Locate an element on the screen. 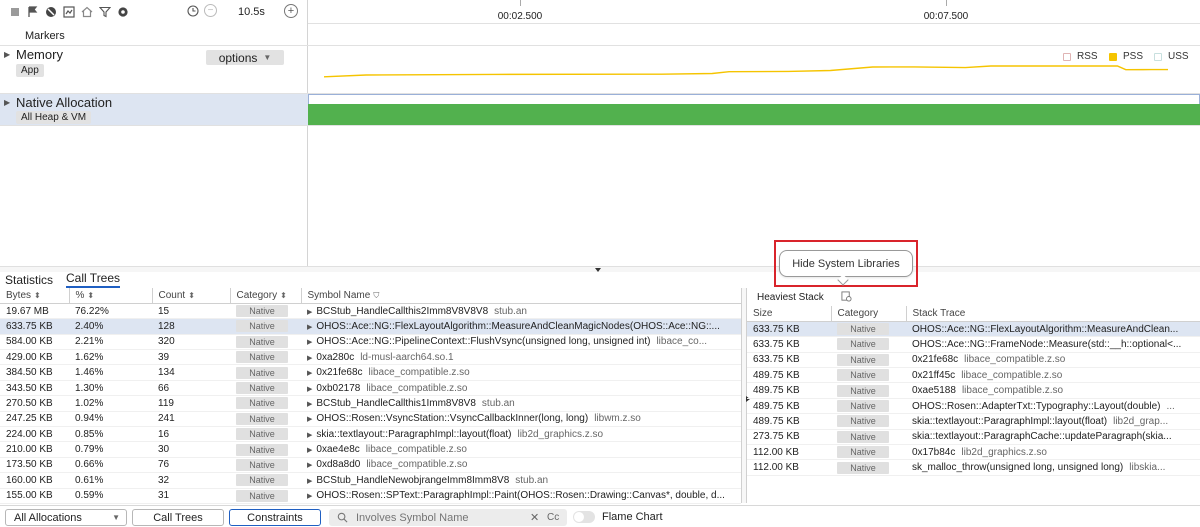 This screenshot has height=527, width=1200. block-icon is located at coordinates (51, 12).